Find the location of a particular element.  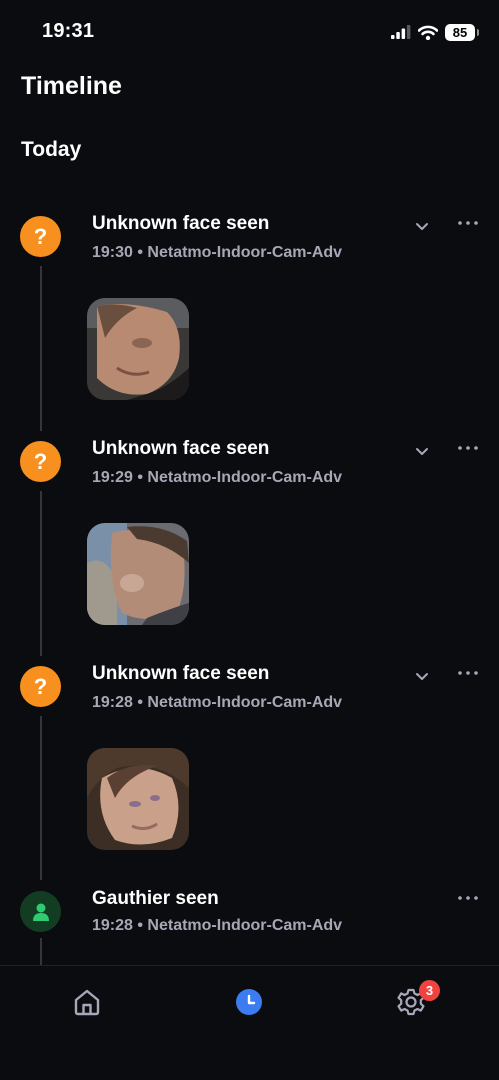

notification-badge: 3 is located at coordinates (429, 990).